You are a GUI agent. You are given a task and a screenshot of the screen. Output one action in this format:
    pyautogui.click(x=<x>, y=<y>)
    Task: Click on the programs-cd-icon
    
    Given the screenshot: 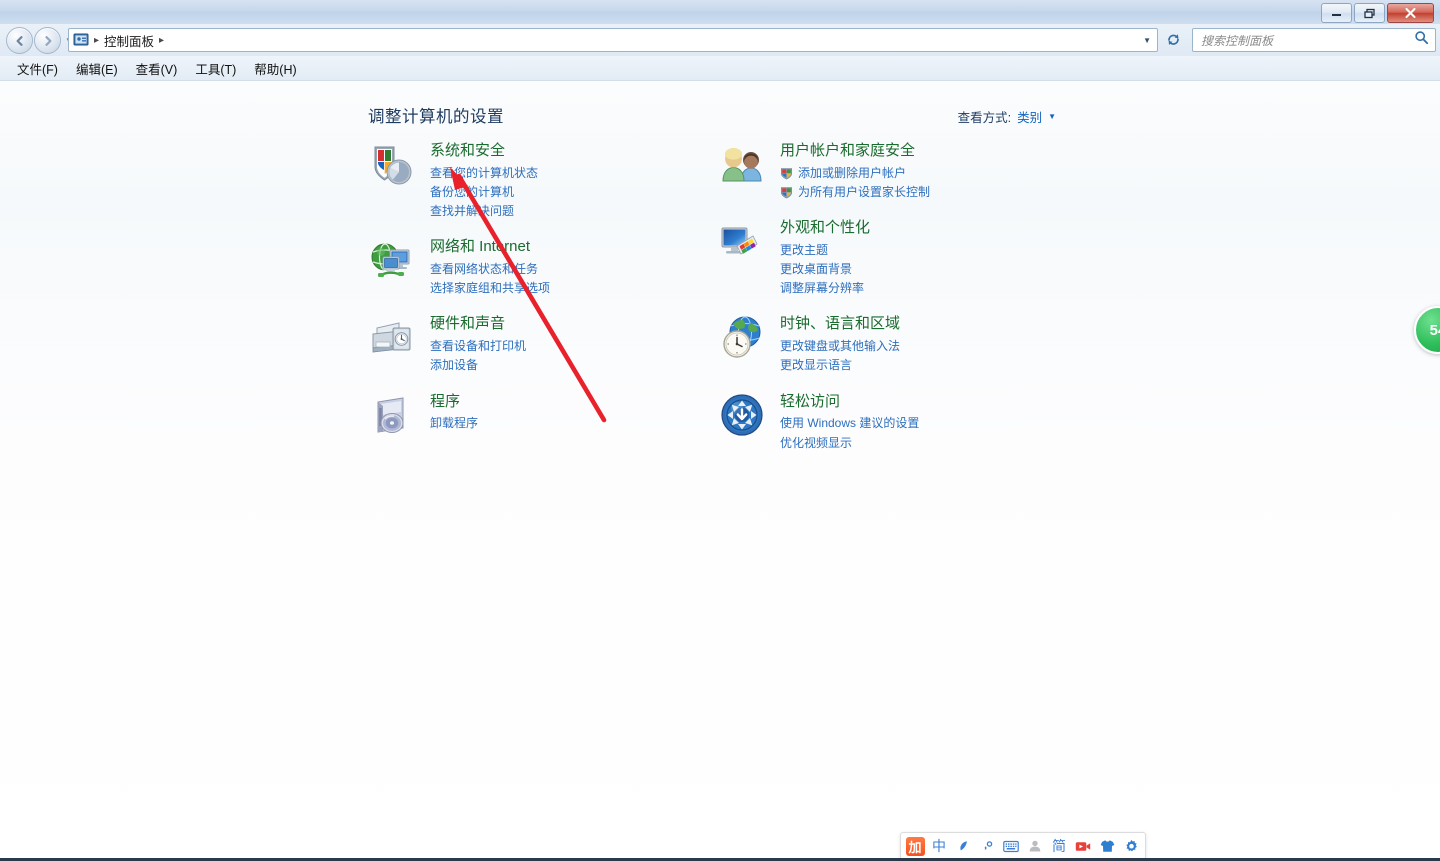 What is the action you would take?
    pyautogui.click(x=392, y=416)
    